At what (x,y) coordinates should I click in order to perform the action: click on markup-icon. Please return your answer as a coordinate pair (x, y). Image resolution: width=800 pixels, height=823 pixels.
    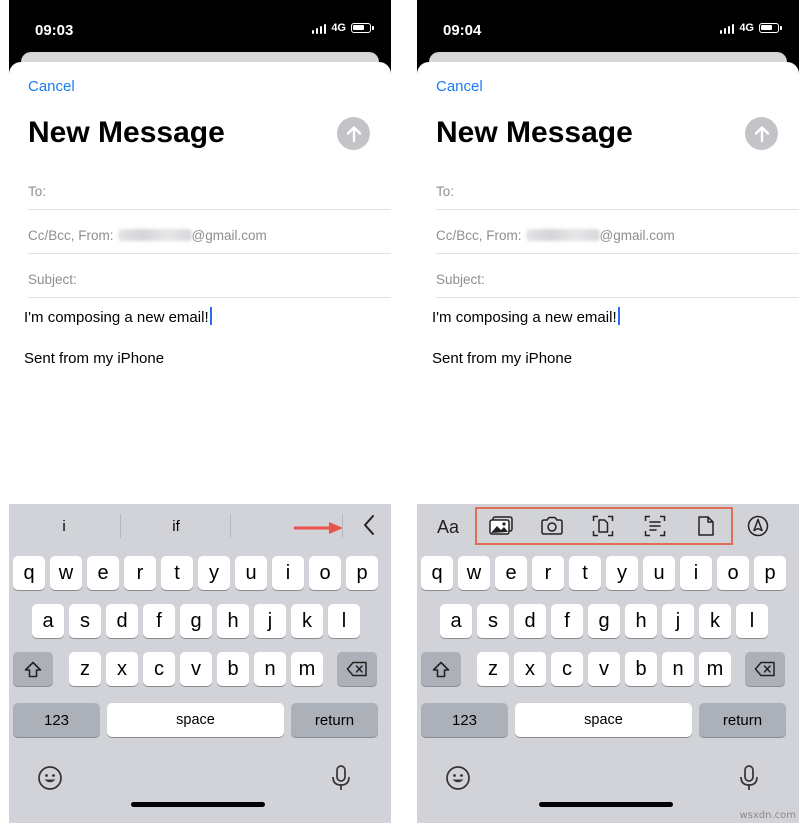
    Looking at the image, I should click on (758, 526).